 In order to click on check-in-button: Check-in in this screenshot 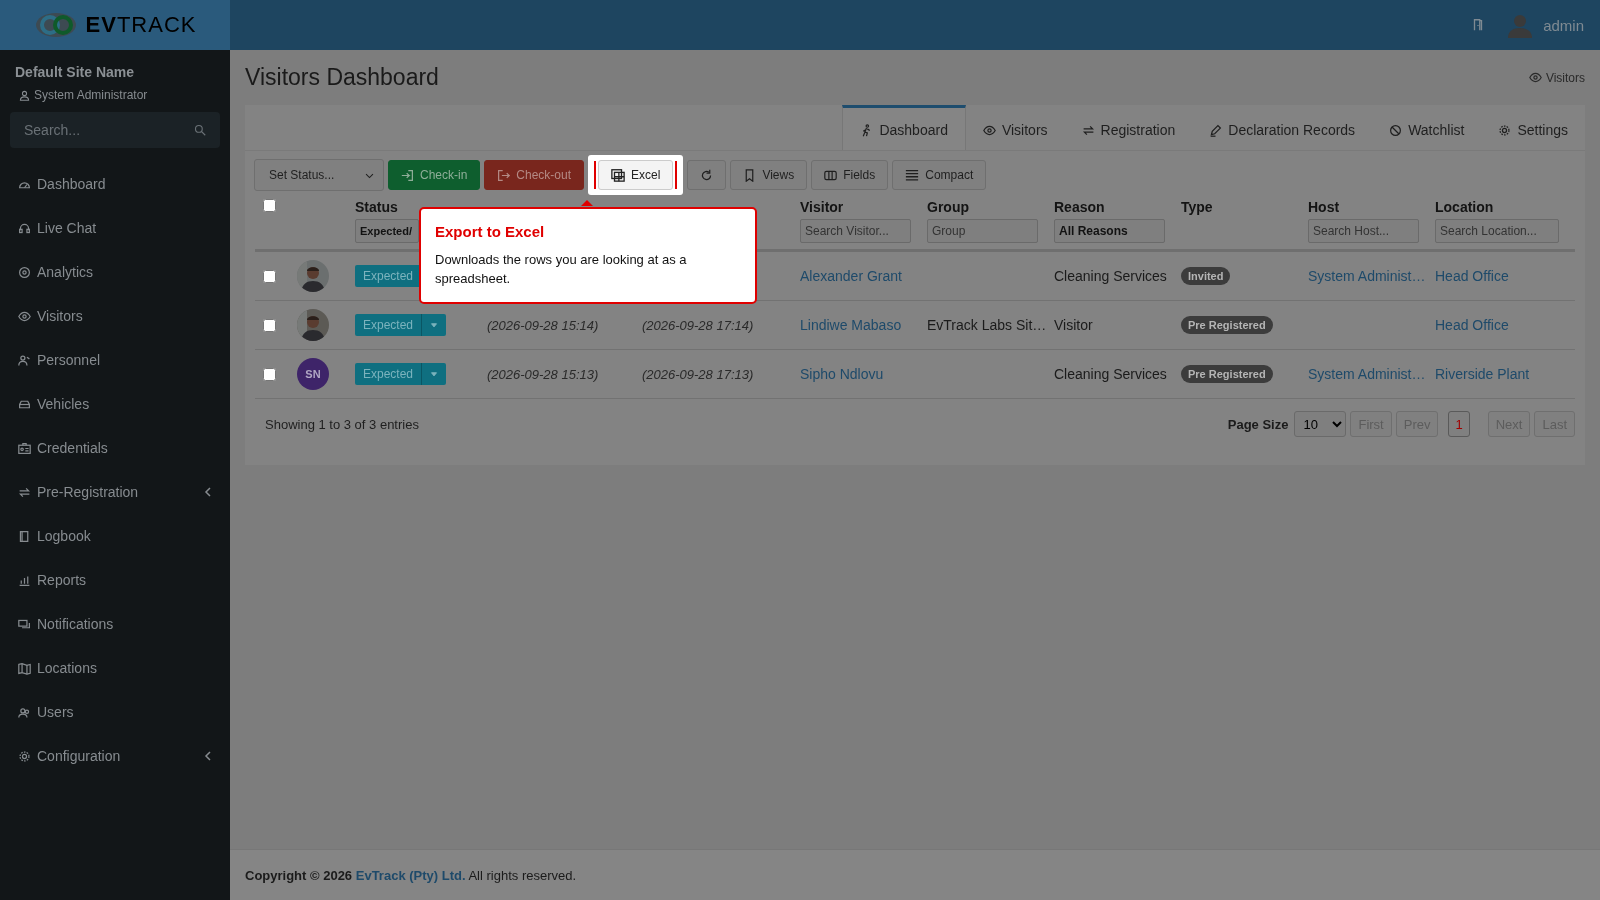, I will do `click(434, 175)`.